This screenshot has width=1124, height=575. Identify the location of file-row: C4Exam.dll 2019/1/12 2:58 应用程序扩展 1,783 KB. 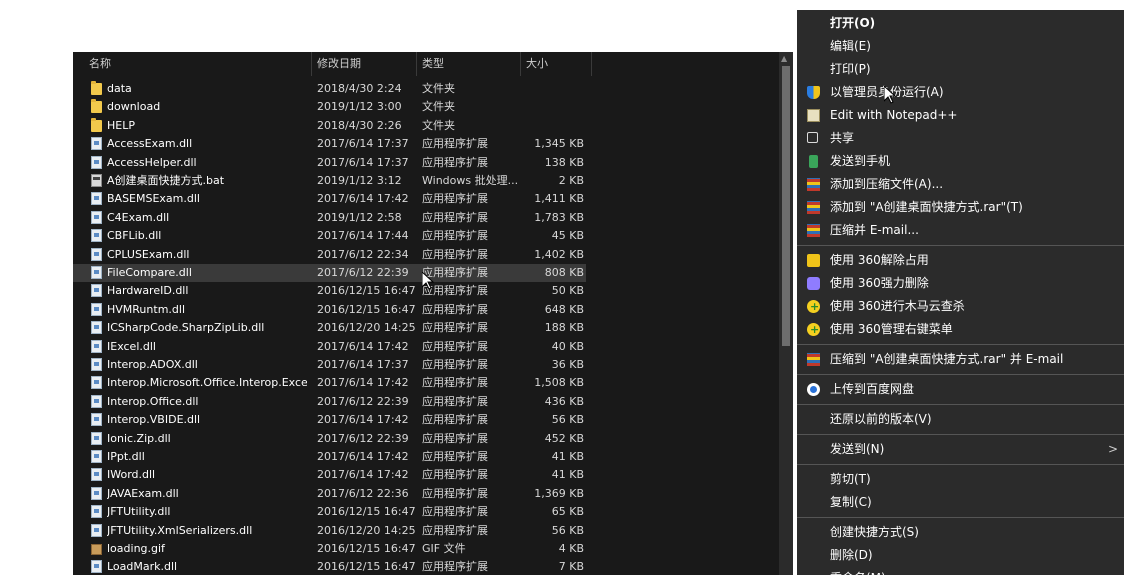
(329, 218).